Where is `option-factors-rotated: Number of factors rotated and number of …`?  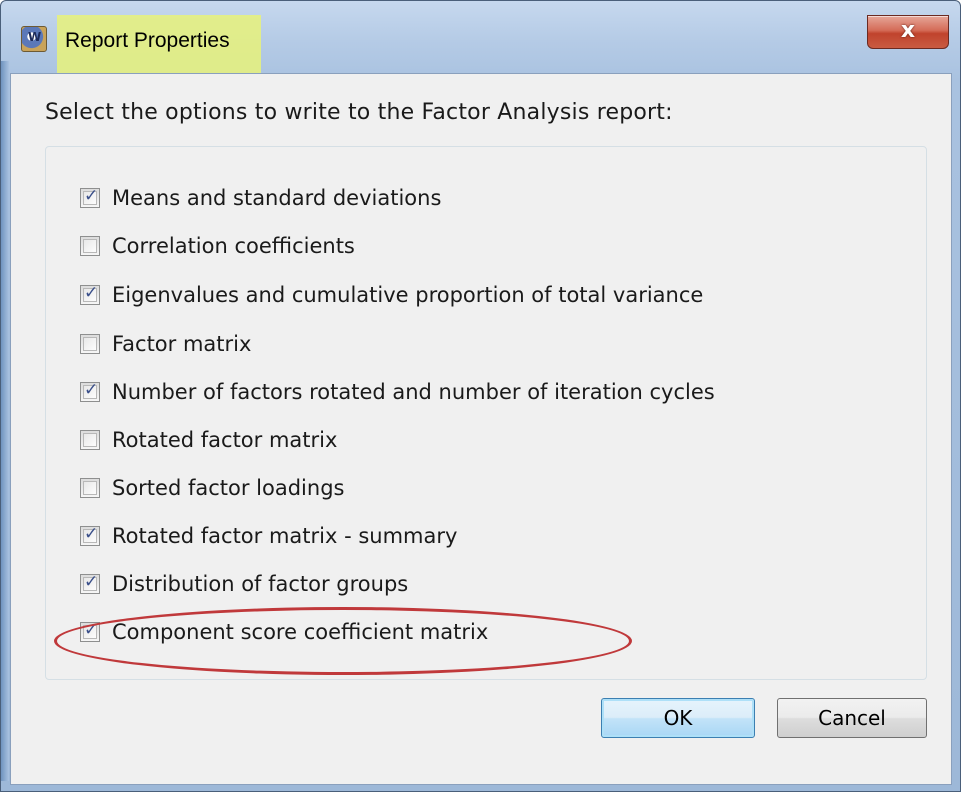
option-factors-rotated: Number of factors rotated and number of … is located at coordinates (397, 392).